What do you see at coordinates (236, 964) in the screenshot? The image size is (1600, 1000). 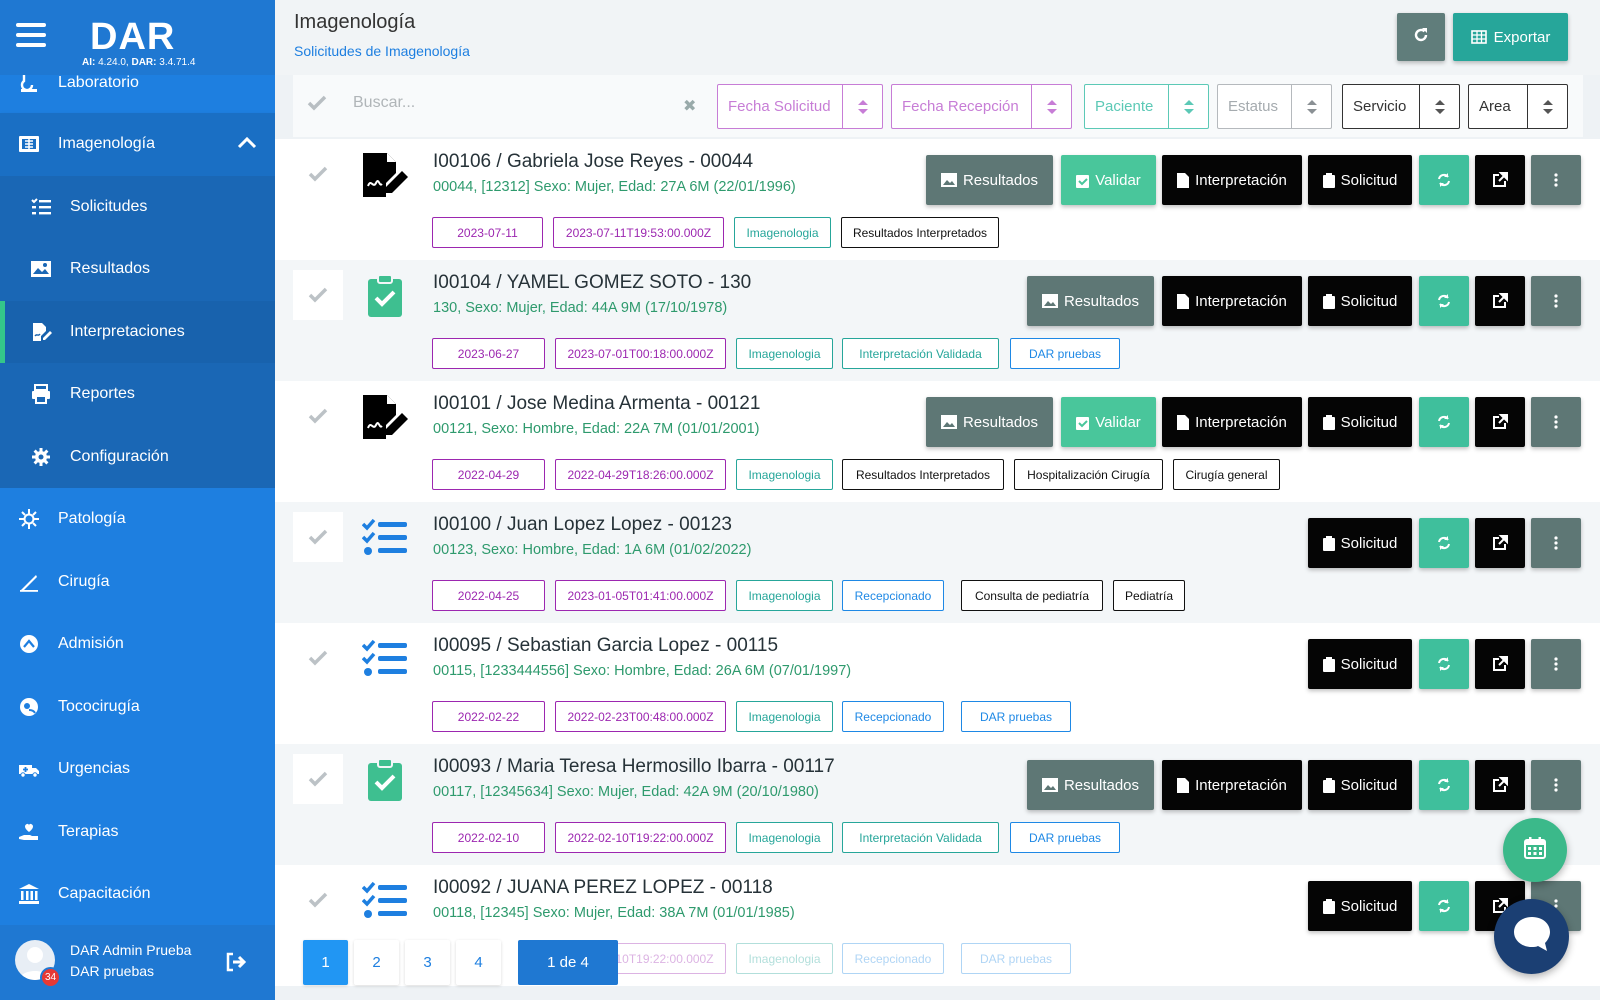 I see `logout-icon` at bounding box center [236, 964].